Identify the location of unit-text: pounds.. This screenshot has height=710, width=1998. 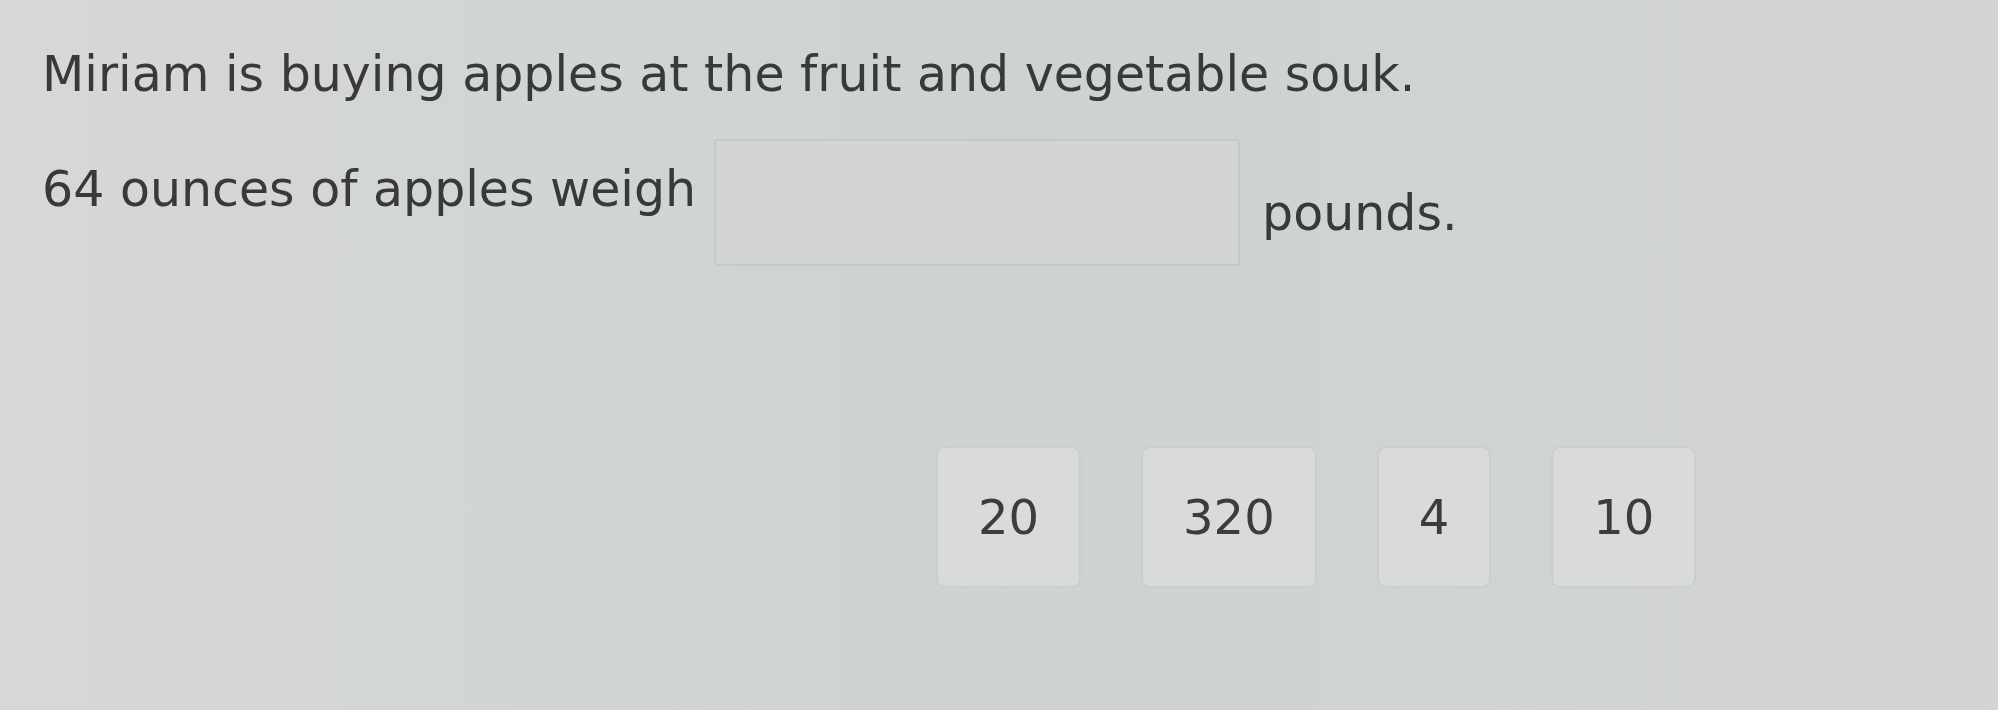
(1360, 214).